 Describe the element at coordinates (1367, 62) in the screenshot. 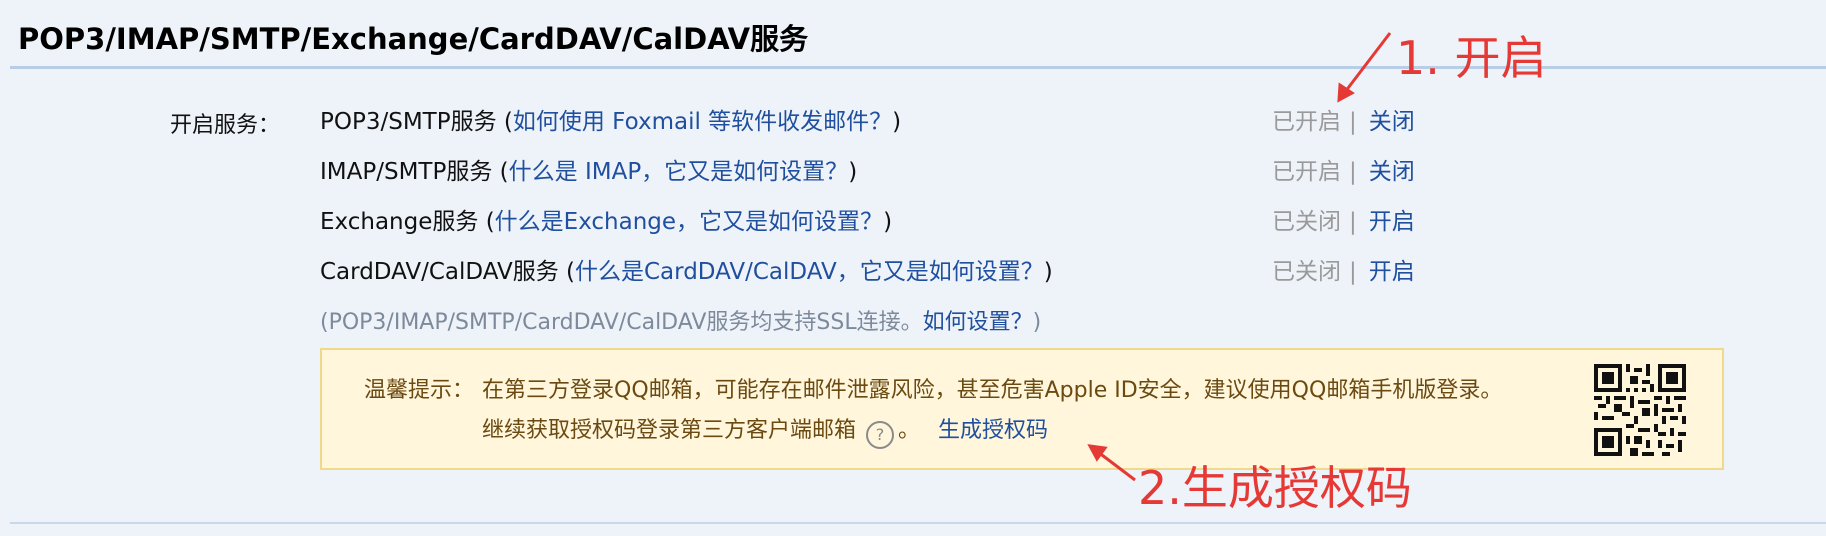

I see `arrow-step1-line` at that location.